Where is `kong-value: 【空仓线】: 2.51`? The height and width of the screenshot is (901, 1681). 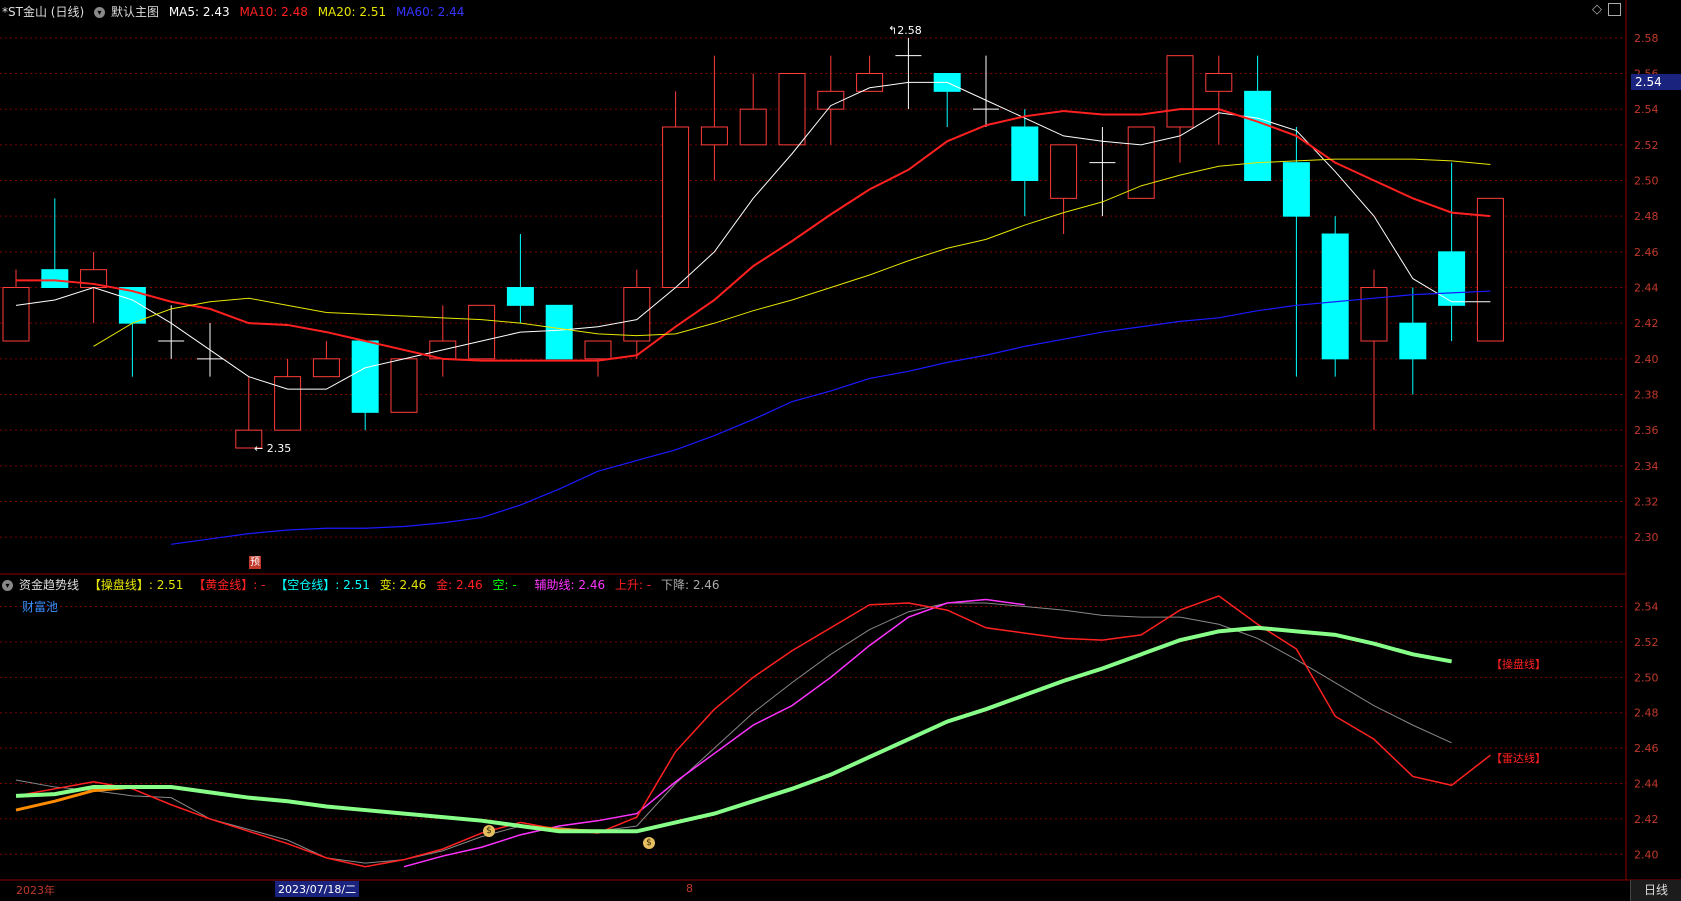 kong-value: 【空仓线】: 2.51 is located at coordinates (322, 585).